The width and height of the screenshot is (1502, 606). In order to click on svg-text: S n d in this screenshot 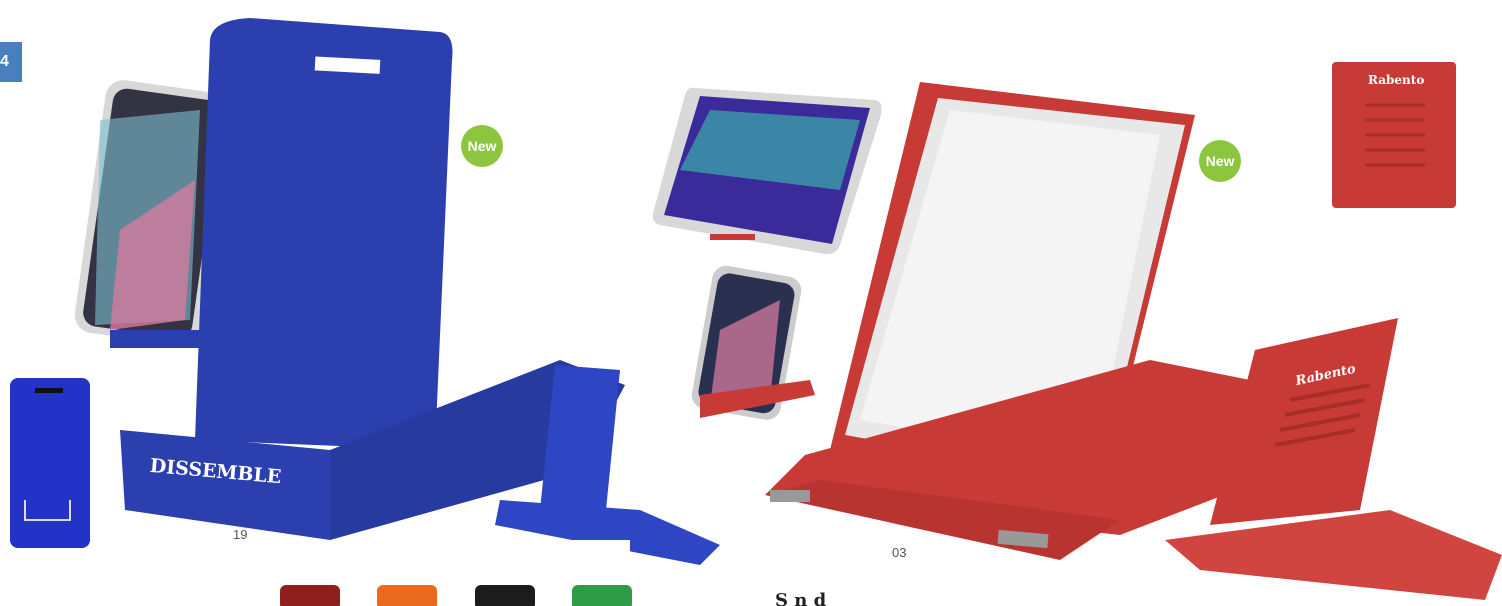, I will do `click(801, 598)`.